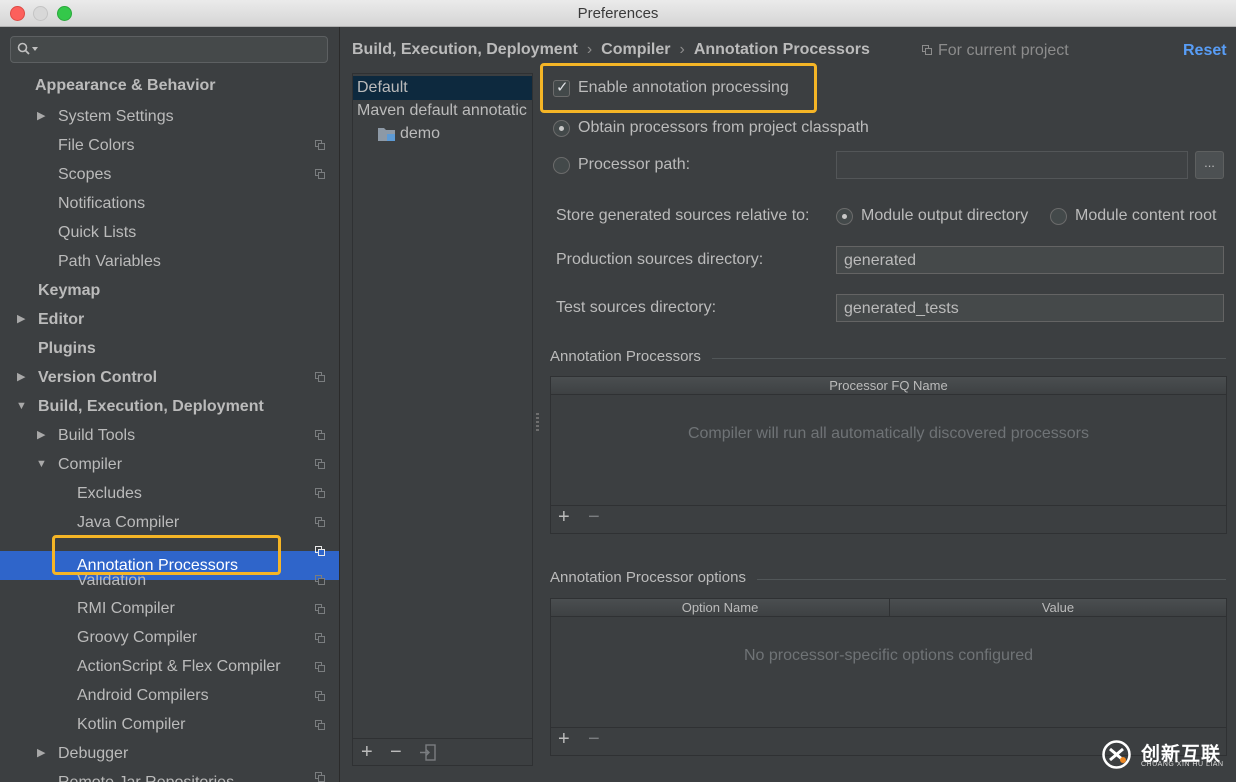 This screenshot has width=1236, height=782. I want to click on sidebar-item-quick-lists: Quick Lists, so click(97, 232).